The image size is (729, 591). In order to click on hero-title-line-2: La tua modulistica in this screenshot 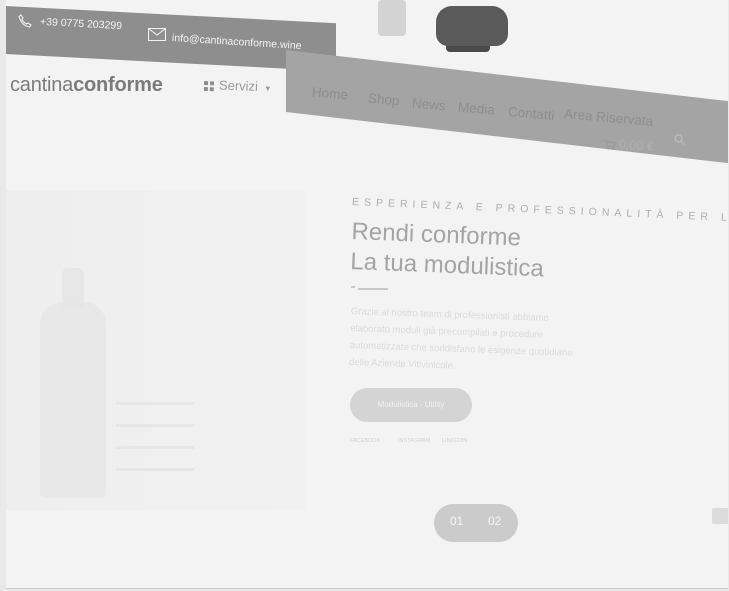, I will do `click(447, 265)`.